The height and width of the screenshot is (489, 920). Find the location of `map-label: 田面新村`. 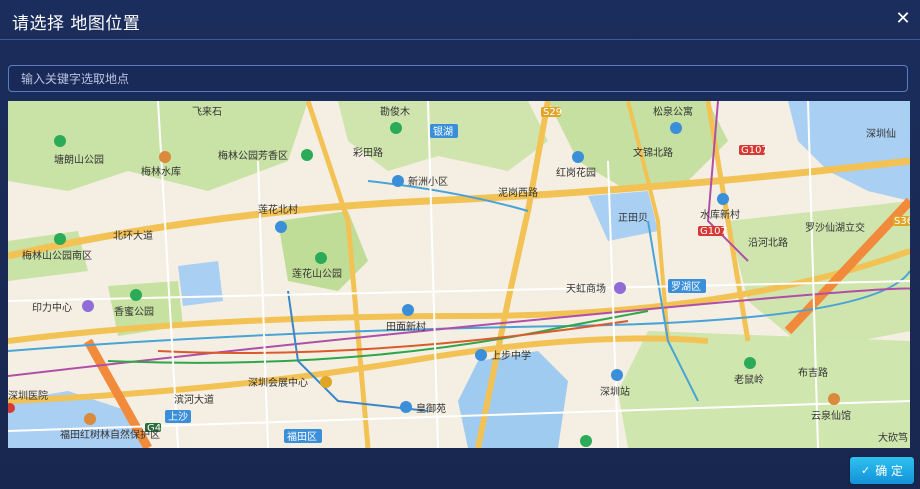

map-label: 田面新村 is located at coordinates (406, 326).